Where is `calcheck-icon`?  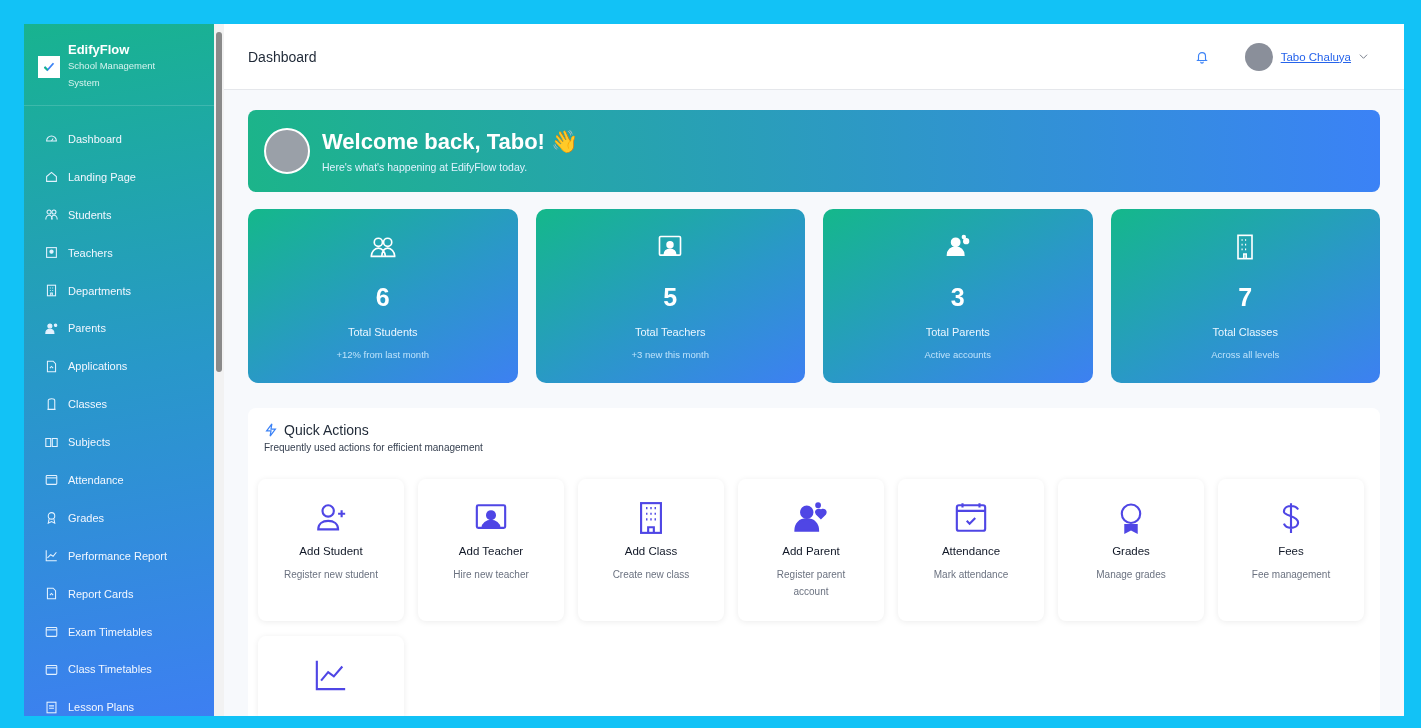
calcheck-icon is located at coordinates (971, 518).